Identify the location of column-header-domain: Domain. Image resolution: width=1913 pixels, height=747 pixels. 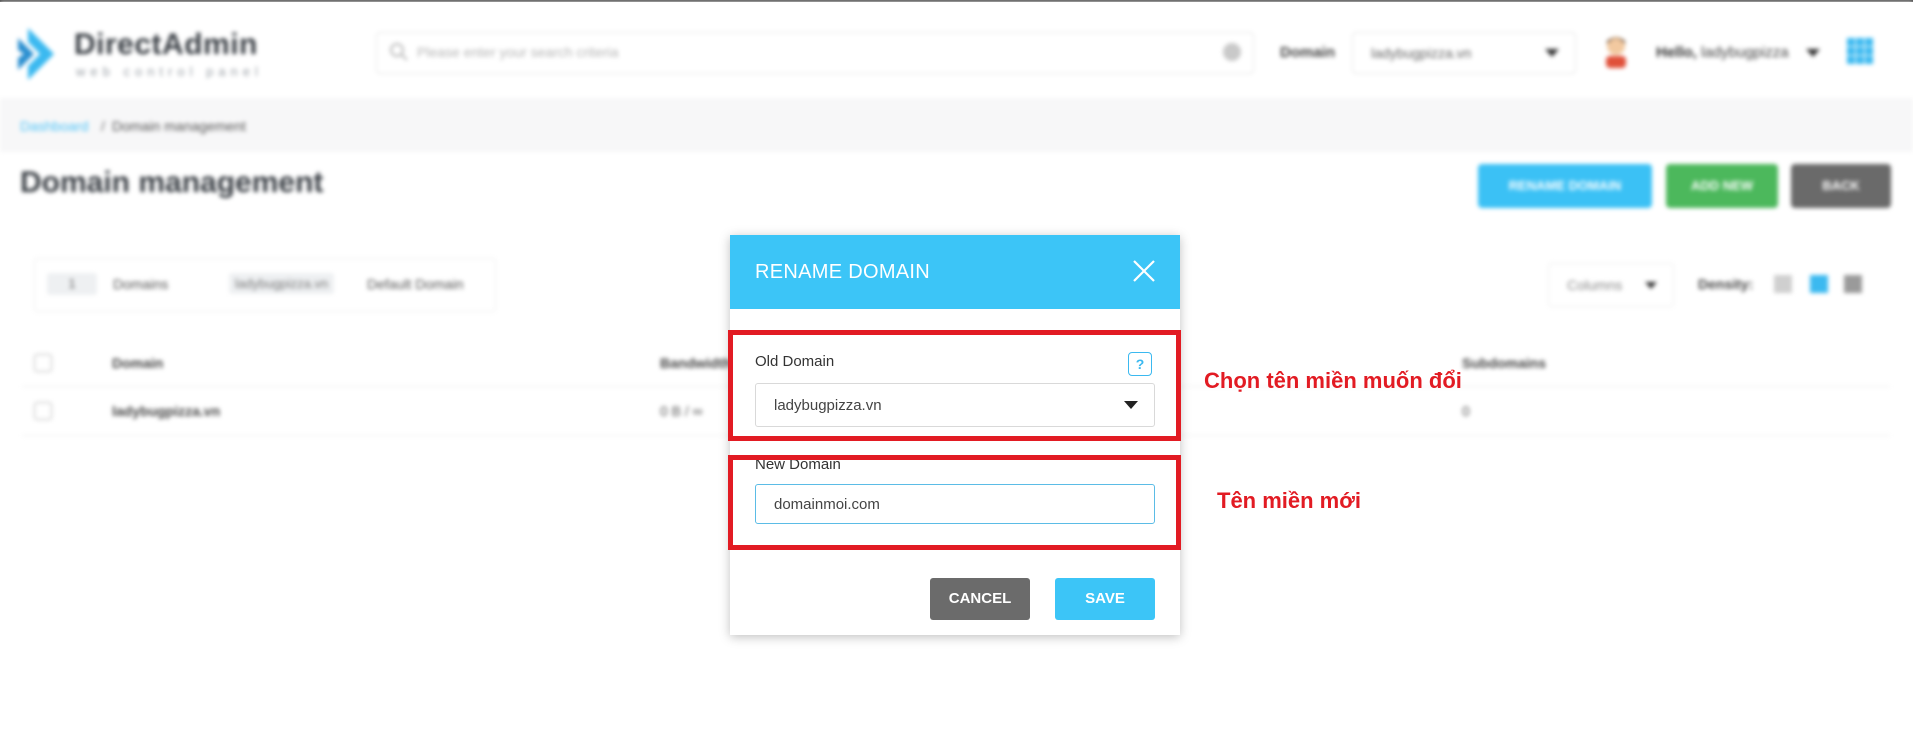
(137, 363).